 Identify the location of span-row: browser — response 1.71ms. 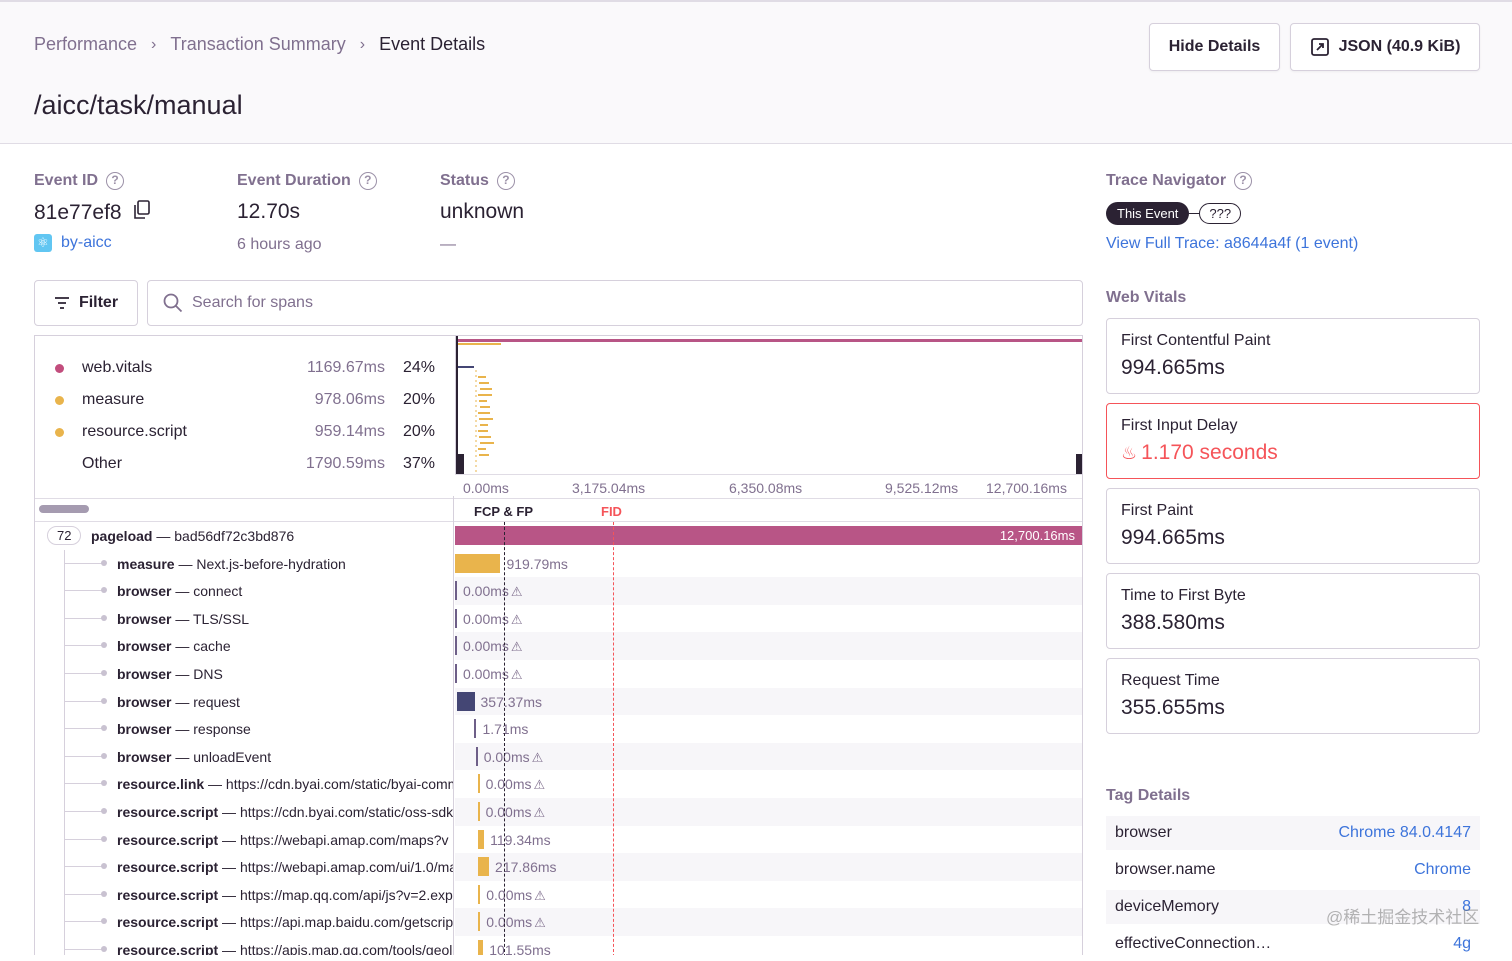
(558, 729).